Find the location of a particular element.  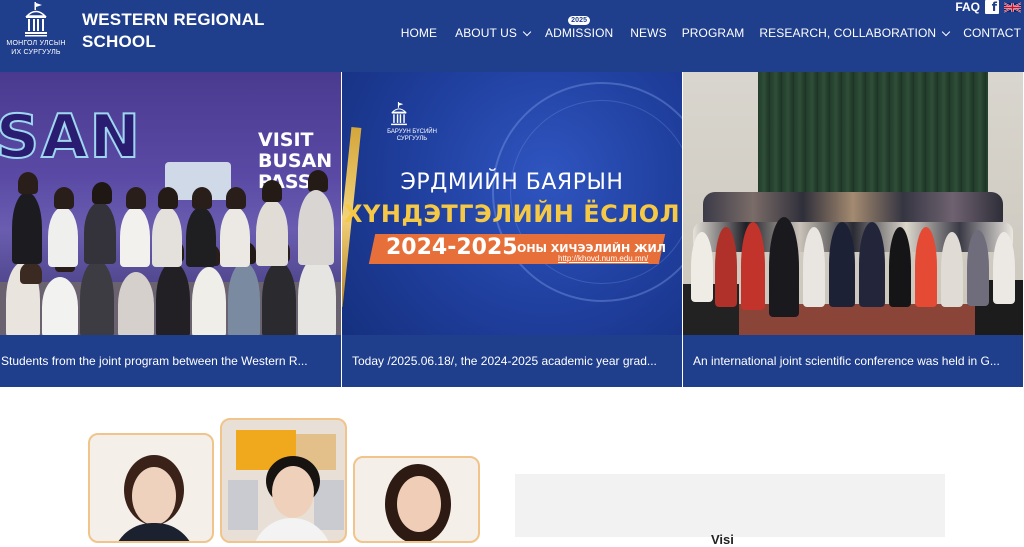

nav-program: PROGRAM is located at coordinates (713, 33).